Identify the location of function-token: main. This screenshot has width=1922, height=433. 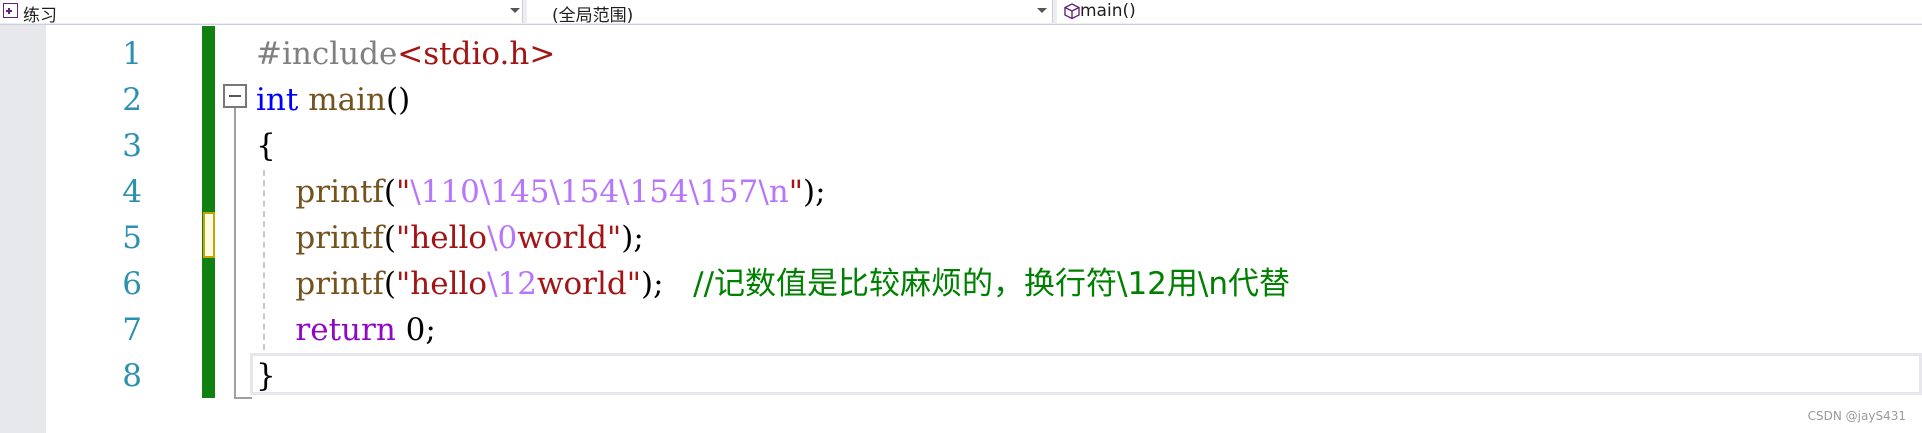
(347, 100).